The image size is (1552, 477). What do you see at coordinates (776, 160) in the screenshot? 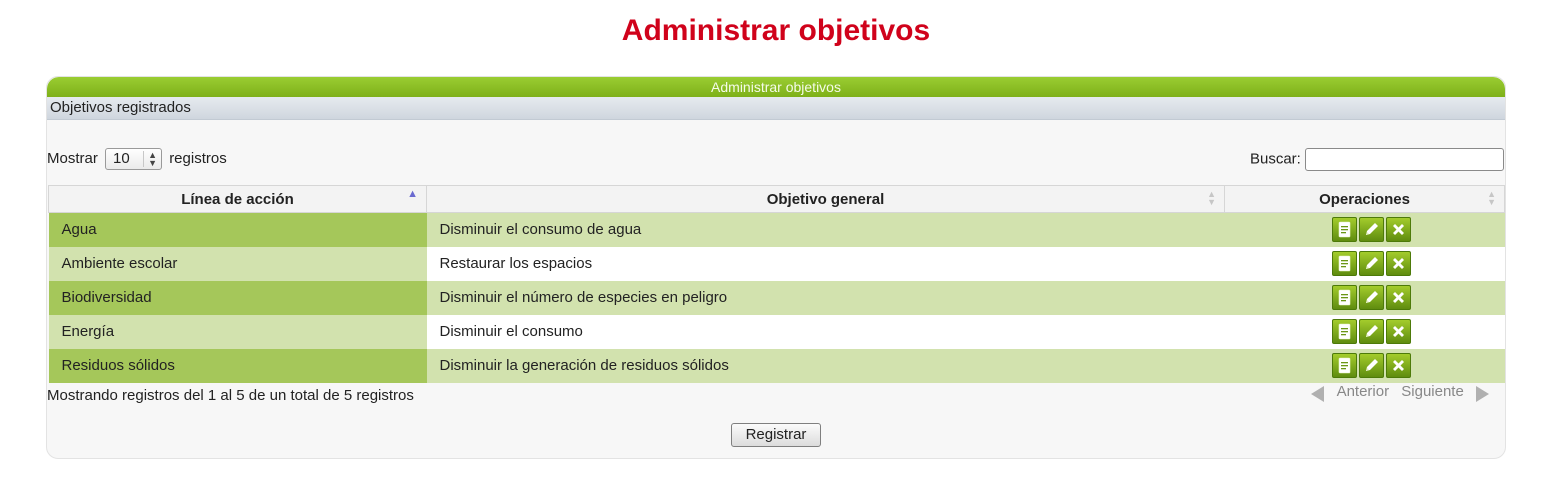
I see `table-controls: Mostrar 10 ▲ ▼ registros Buscar:` at bounding box center [776, 160].